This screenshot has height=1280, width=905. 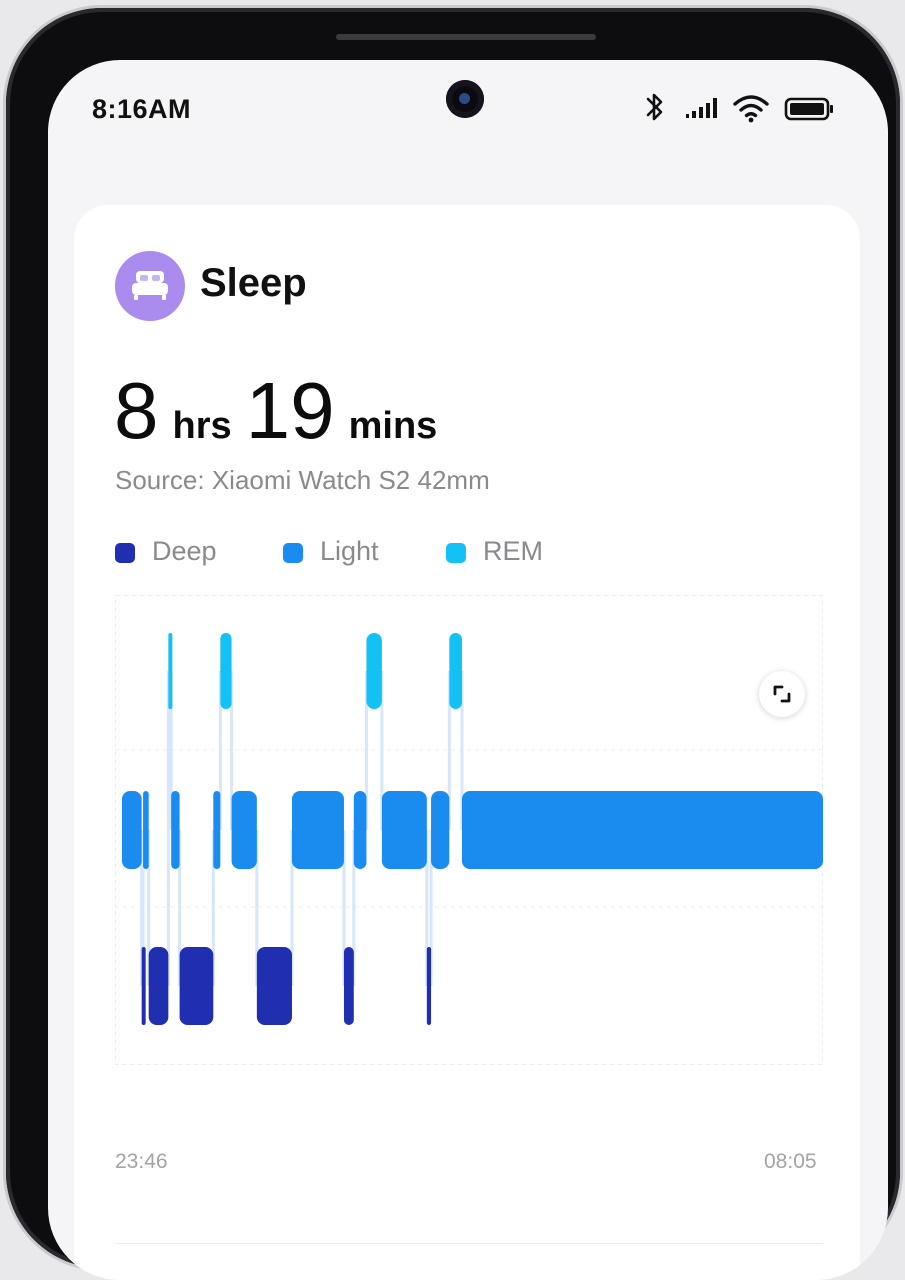 I want to click on duration-hours: 8, so click(x=136, y=410).